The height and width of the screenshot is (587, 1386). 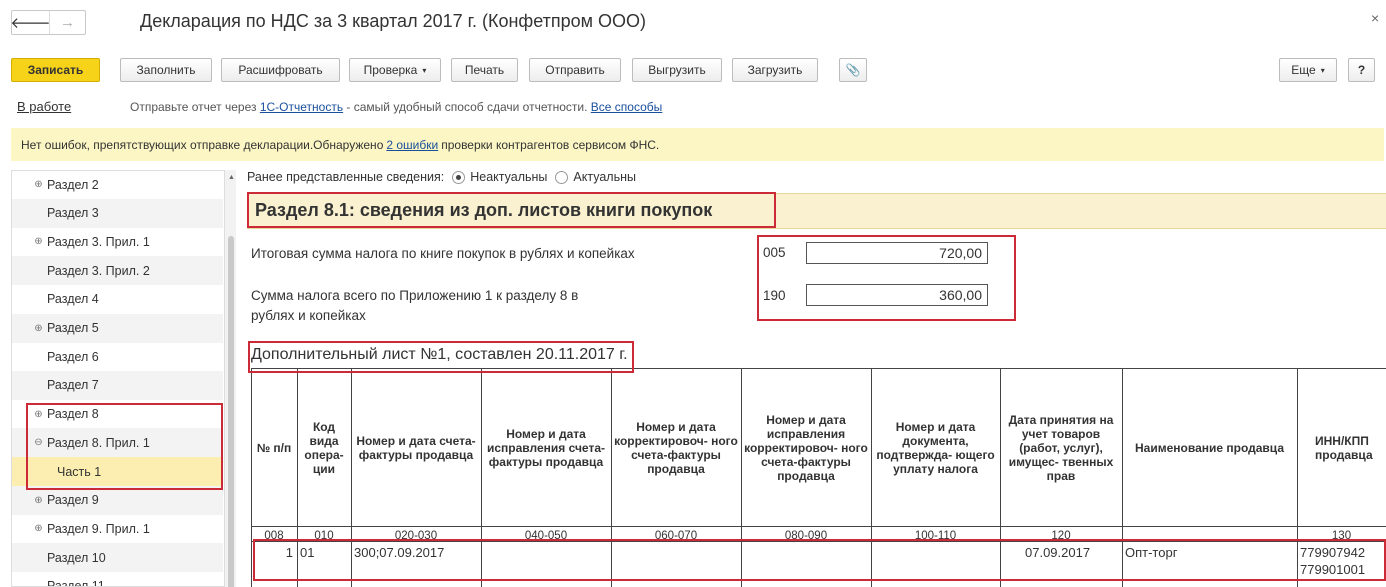 What do you see at coordinates (117, 385) in the screenshot?
I see `tree-item: Раздел 7` at bounding box center [117, 385].